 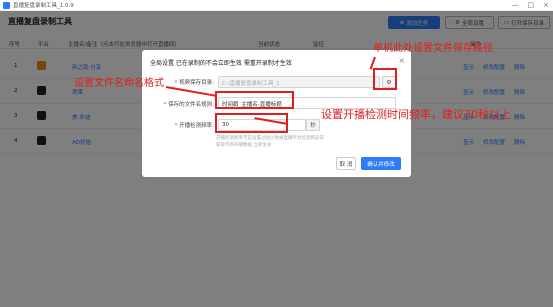 I want to click on hint-text: 获取不到开播数据 立即生效, so click(x=244, y=145).